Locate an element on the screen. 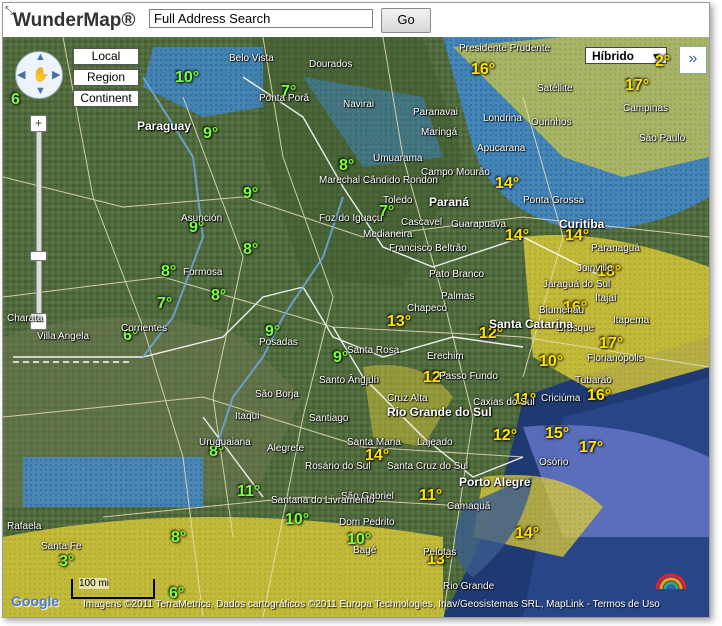 The width and height of the screenshot is (722, 626). place-label: Passo Fundo is located at coordinates (468, 376).